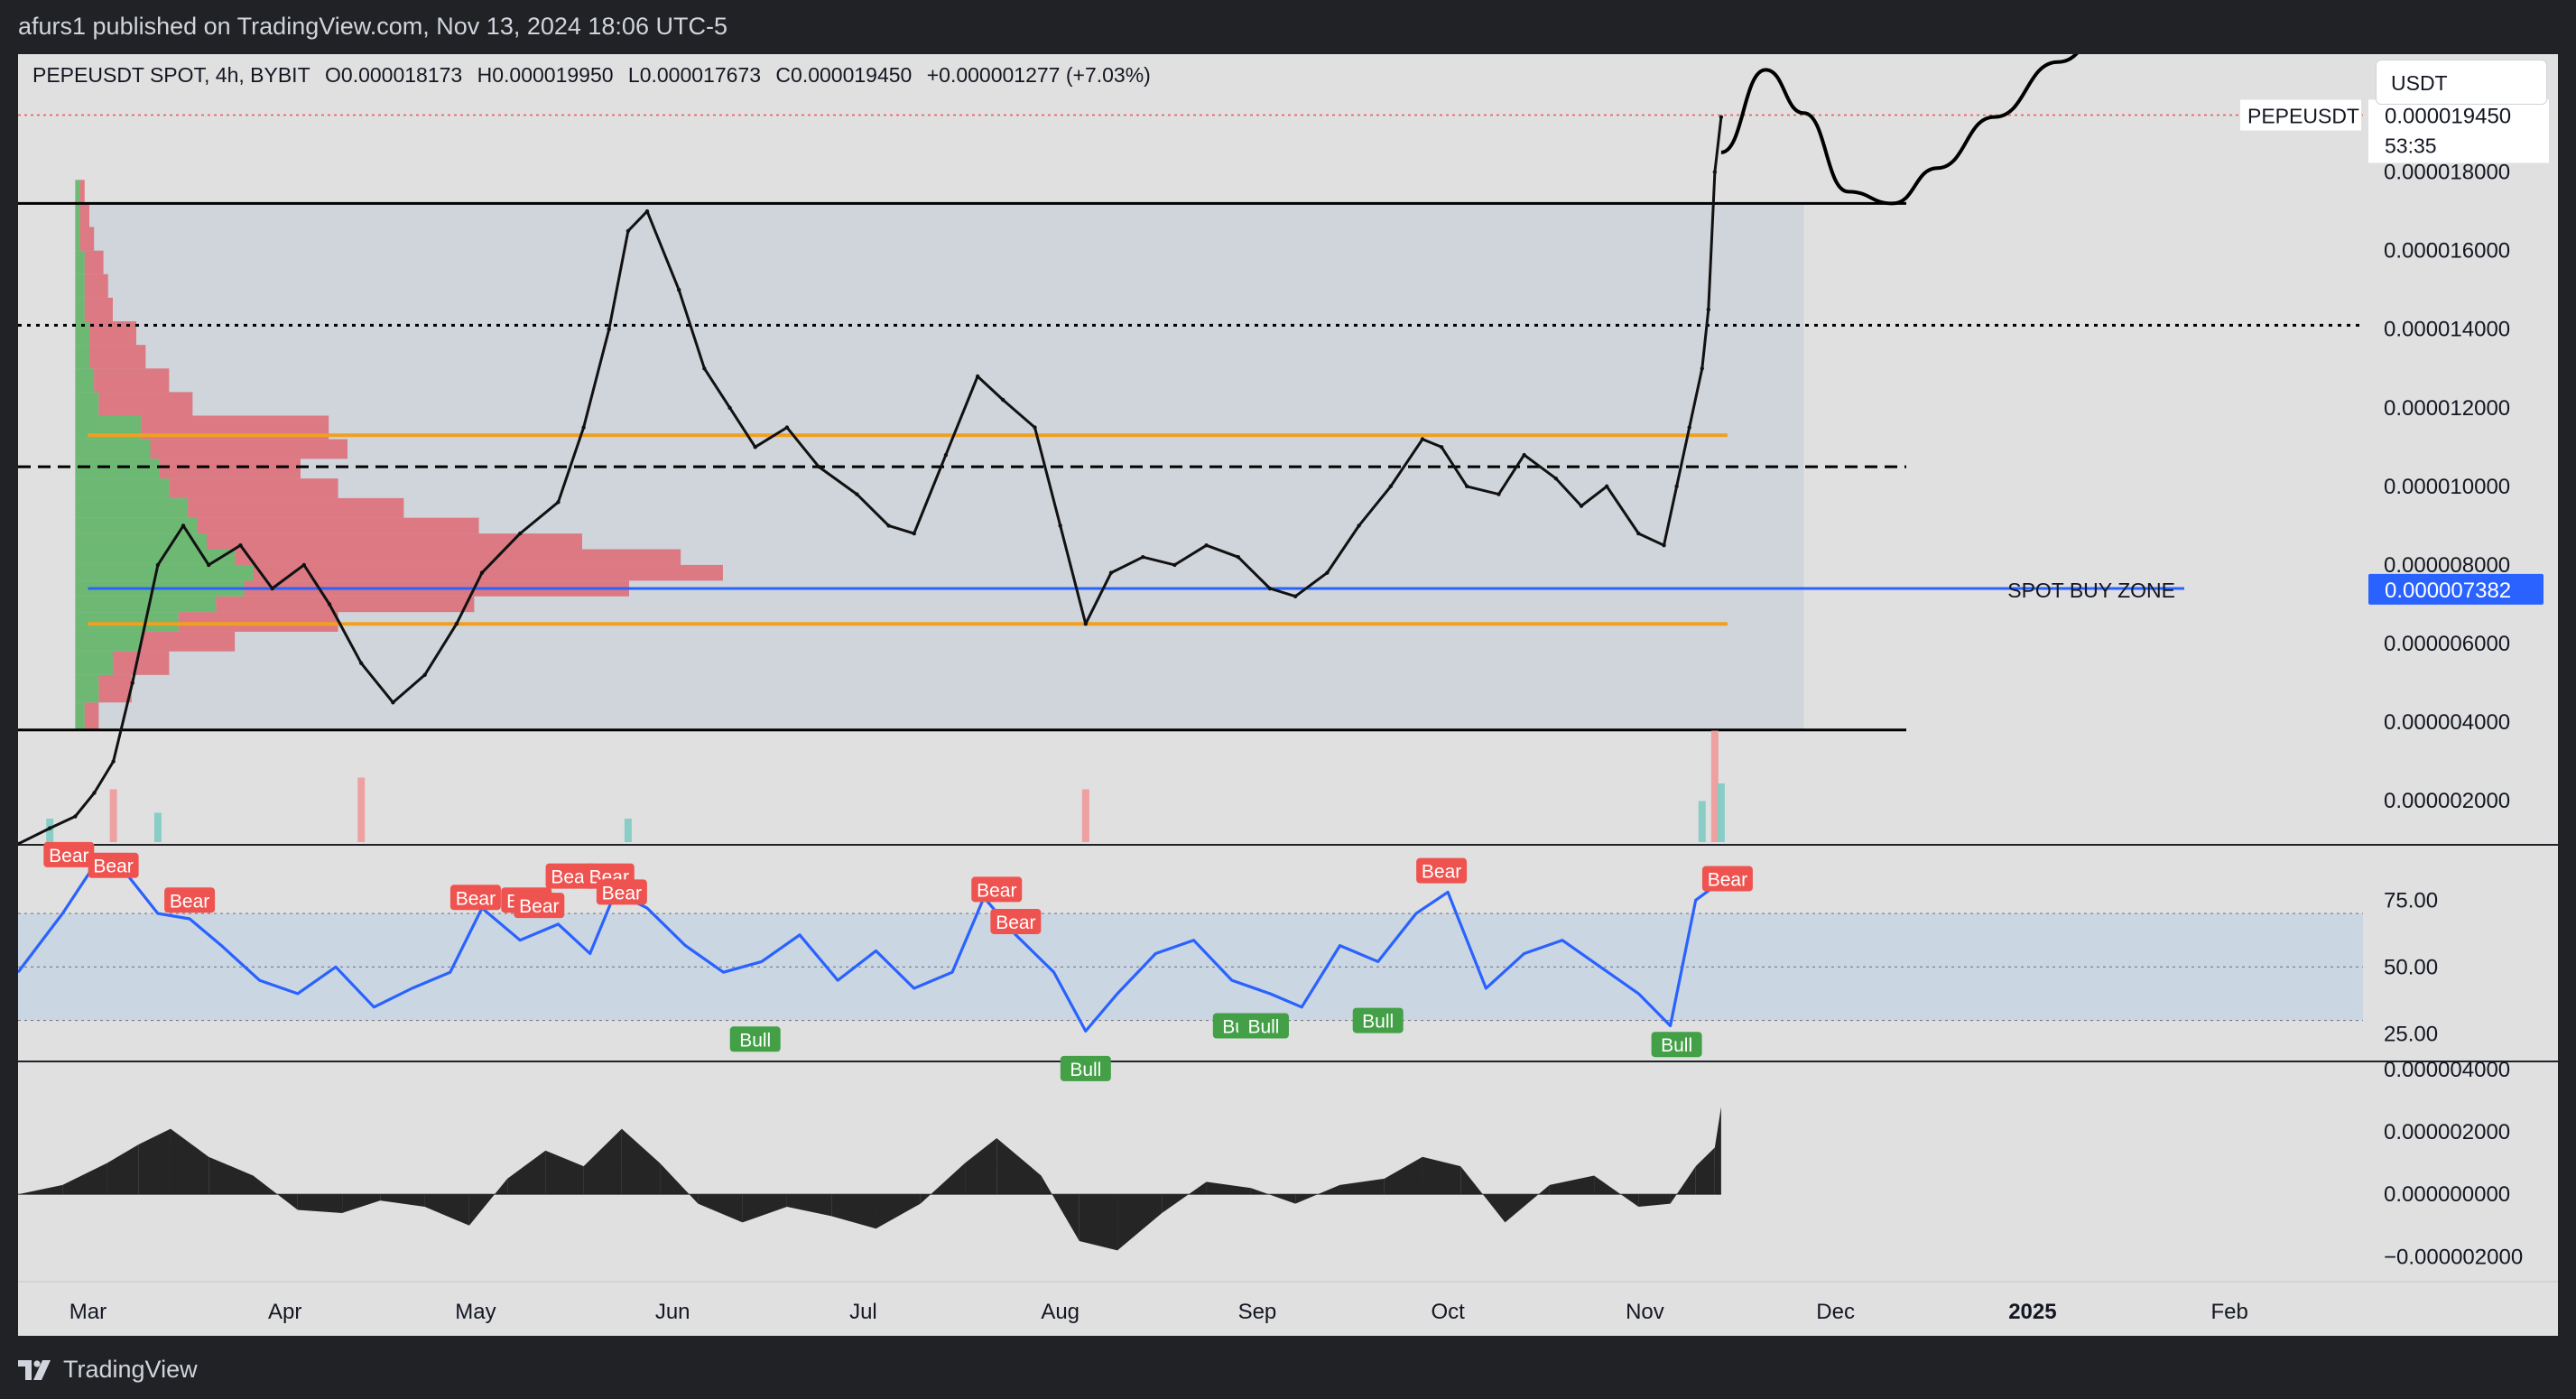 The height and width of the screenshot is (1399, 2576). I want to click on time-axis-tick-label: Aug, so click(1060, 1312).